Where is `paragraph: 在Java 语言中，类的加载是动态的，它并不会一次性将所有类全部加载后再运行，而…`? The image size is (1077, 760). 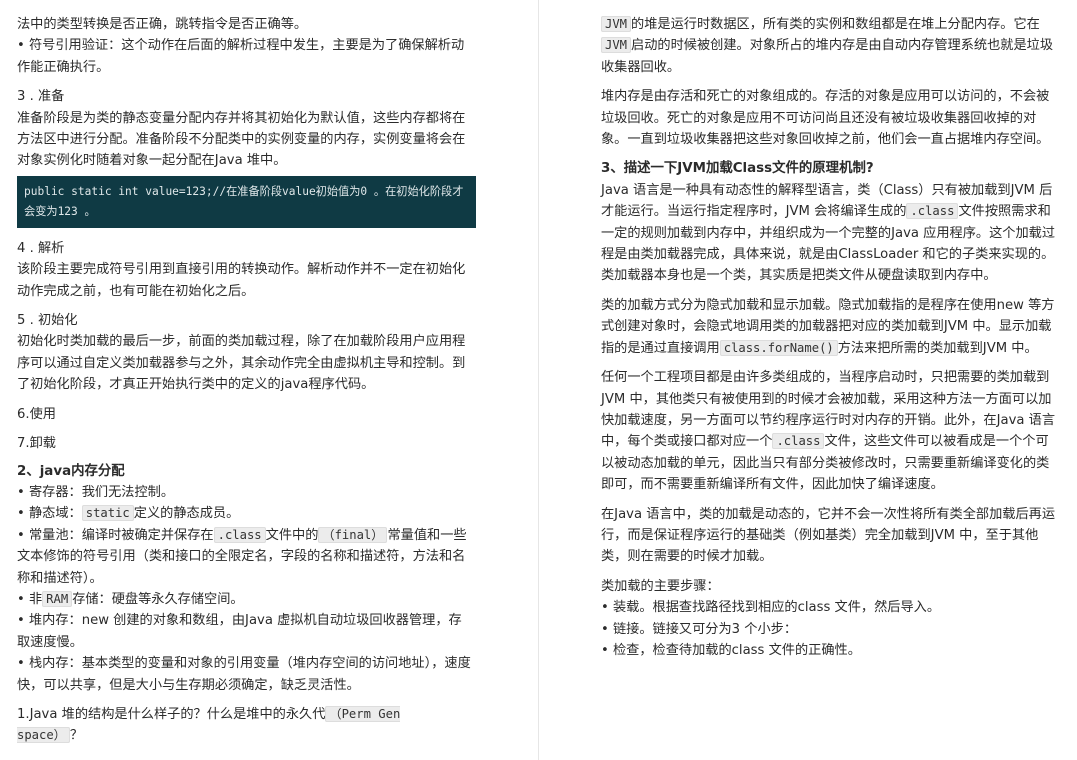 paragraph: 在Java 语言中，类的加载是动态的，它并不会一次性将所有类全部加载后再运行，而… is located at coordinates (828, 535).